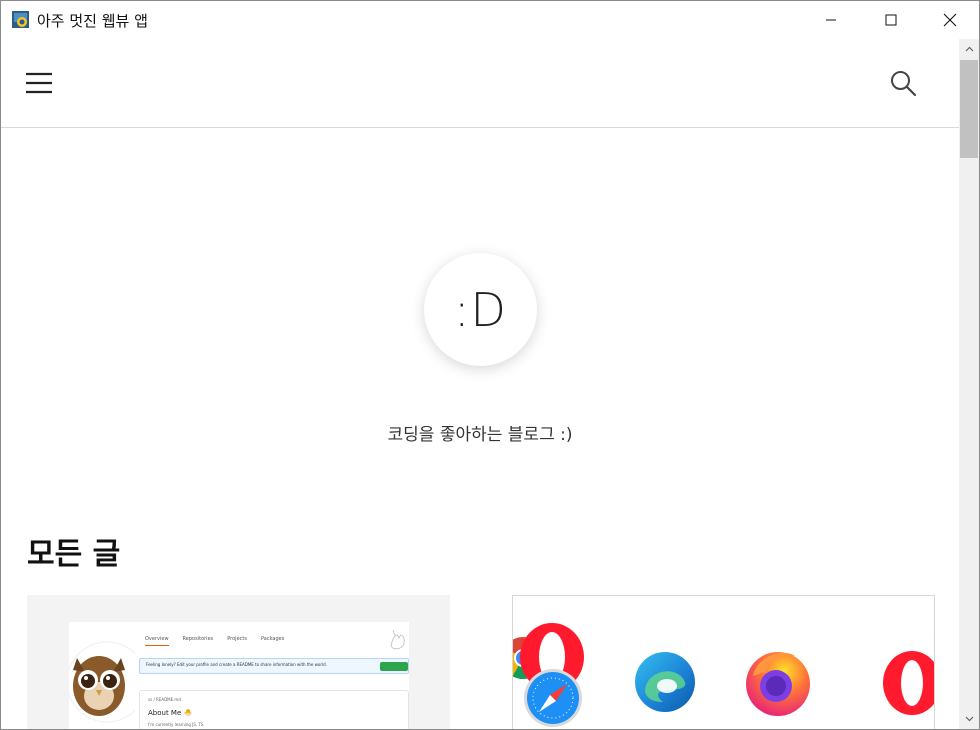  I want to click on thumb-tab: Overview, so click(157, 641).